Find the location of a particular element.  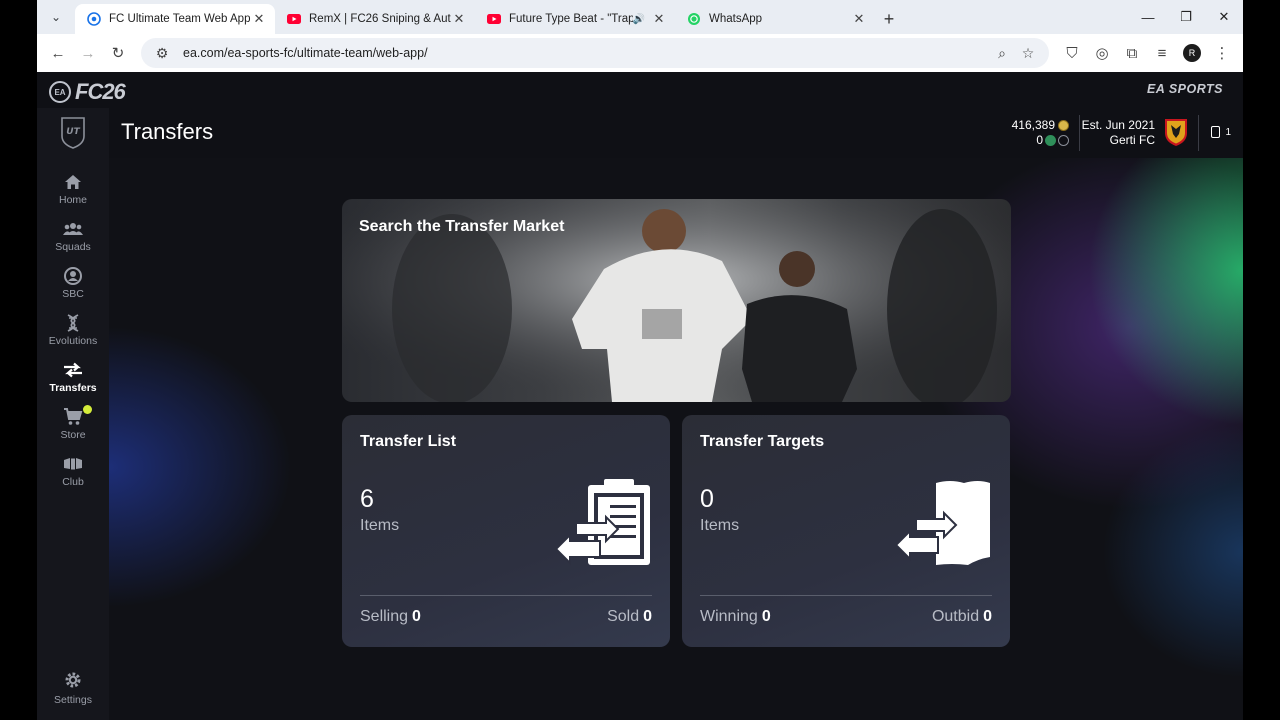

whatsapp-icon is located at coordinates (694, 19).